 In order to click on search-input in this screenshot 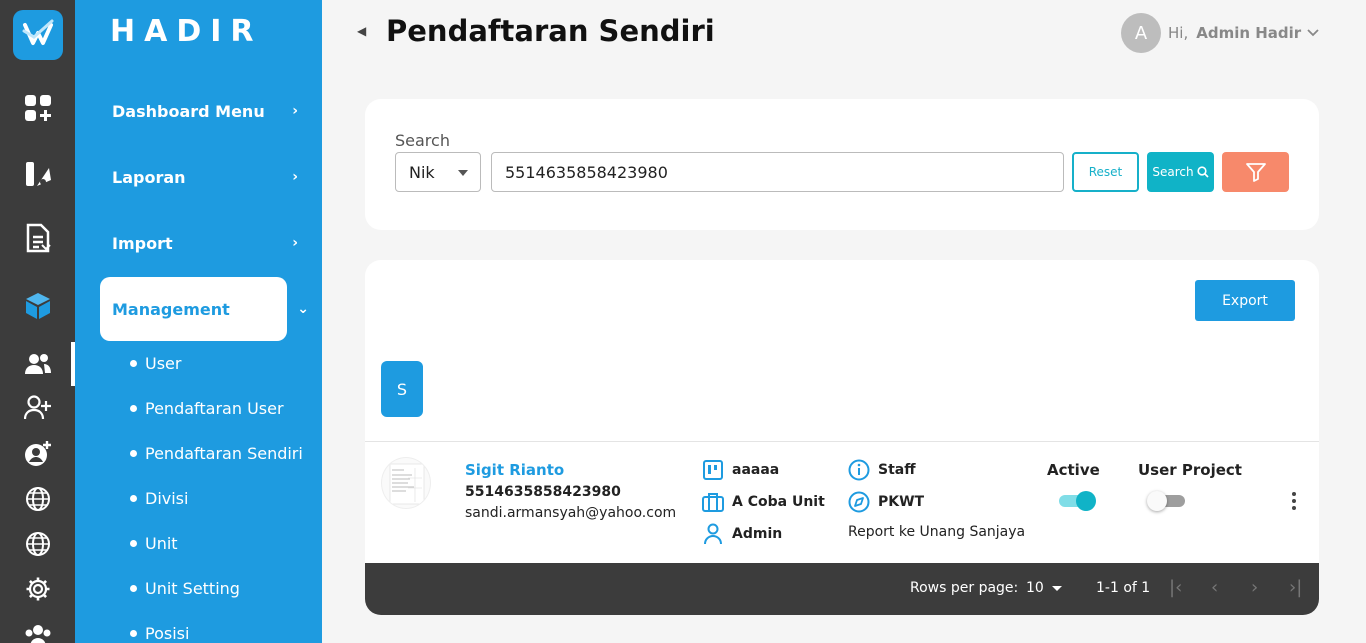, I will do `click(777, 172)`.